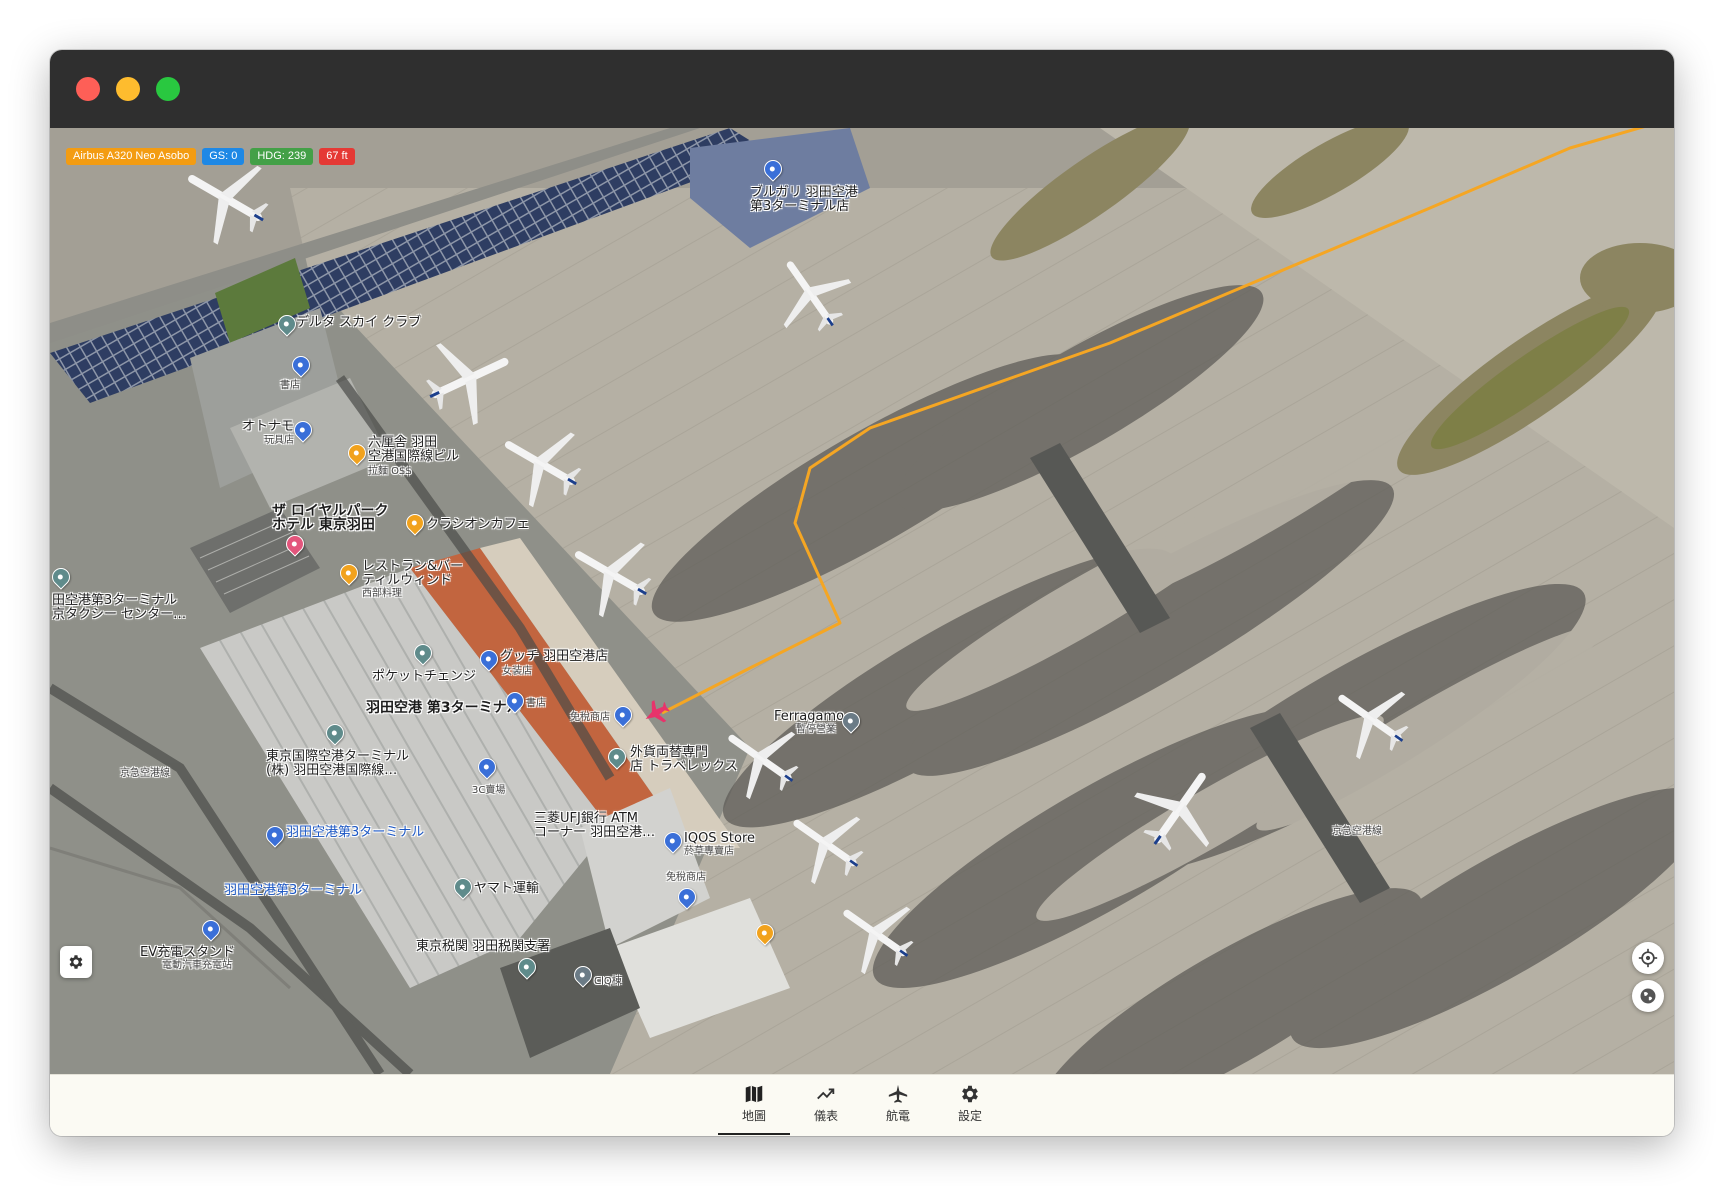  Describe the element at coordinates (809, 716) in the screenshot. I see `ferragamo-label: Ferragamo` at that location.